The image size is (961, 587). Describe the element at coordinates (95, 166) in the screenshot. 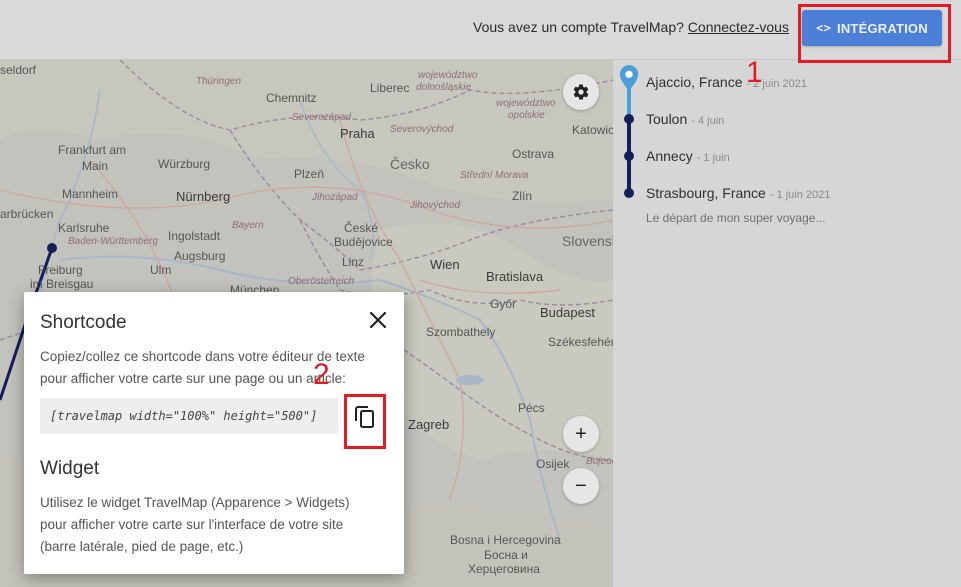

I see `map-label: Main` at that location.